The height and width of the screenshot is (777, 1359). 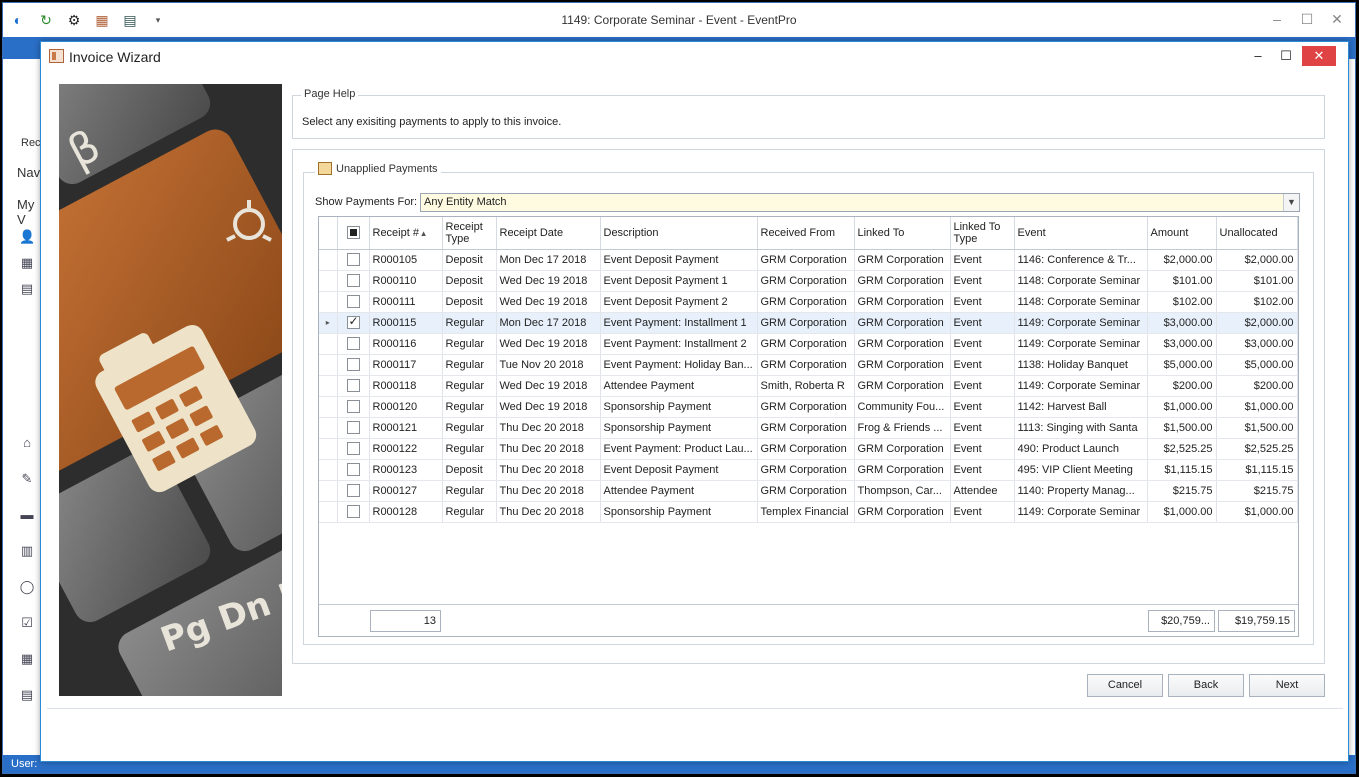 What do you see at coordinates (1257, 302) in the screenshot?
I see `unallocated-cell: $102.00` at bounding box center [1257, 302].